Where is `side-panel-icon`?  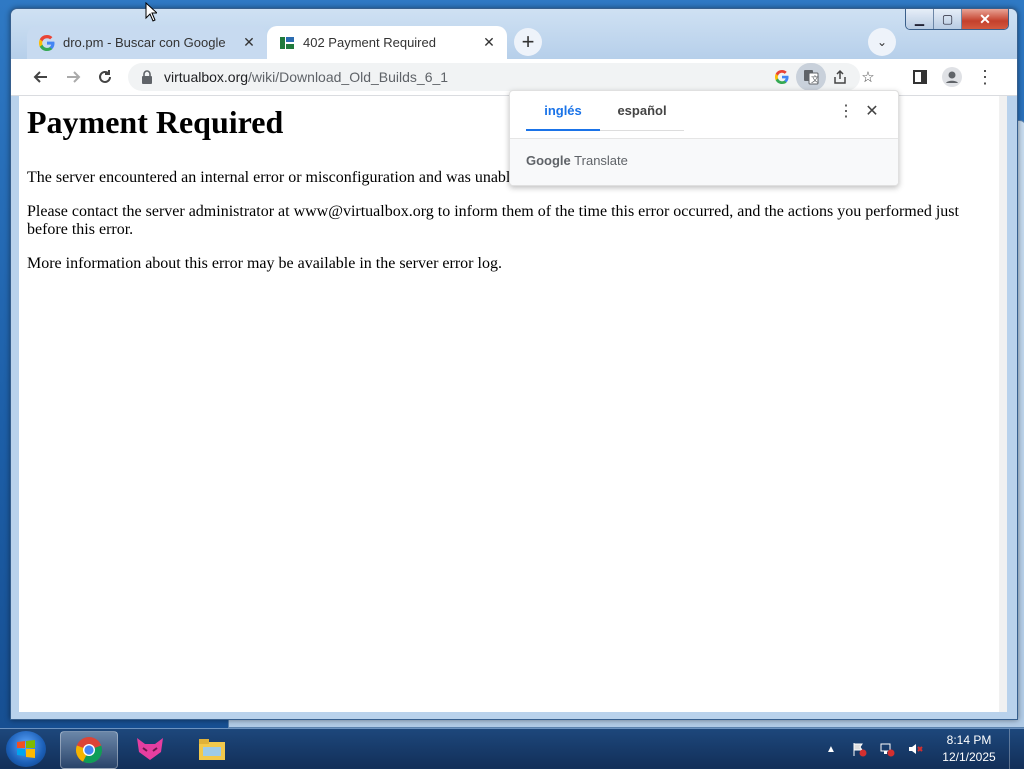
side-panel-icon is located at coordinates (920, 77).